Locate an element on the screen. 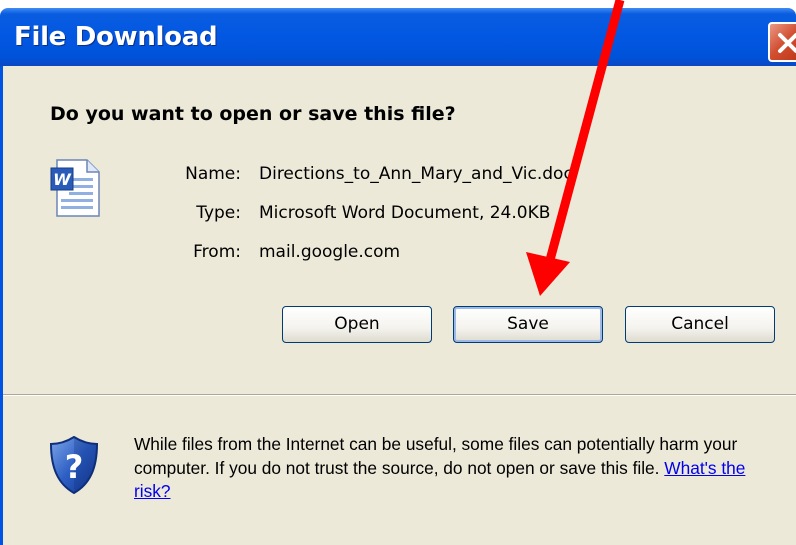 This screenshot has height=545, width=796. save-button: Save is located at coordinates (528, 324).